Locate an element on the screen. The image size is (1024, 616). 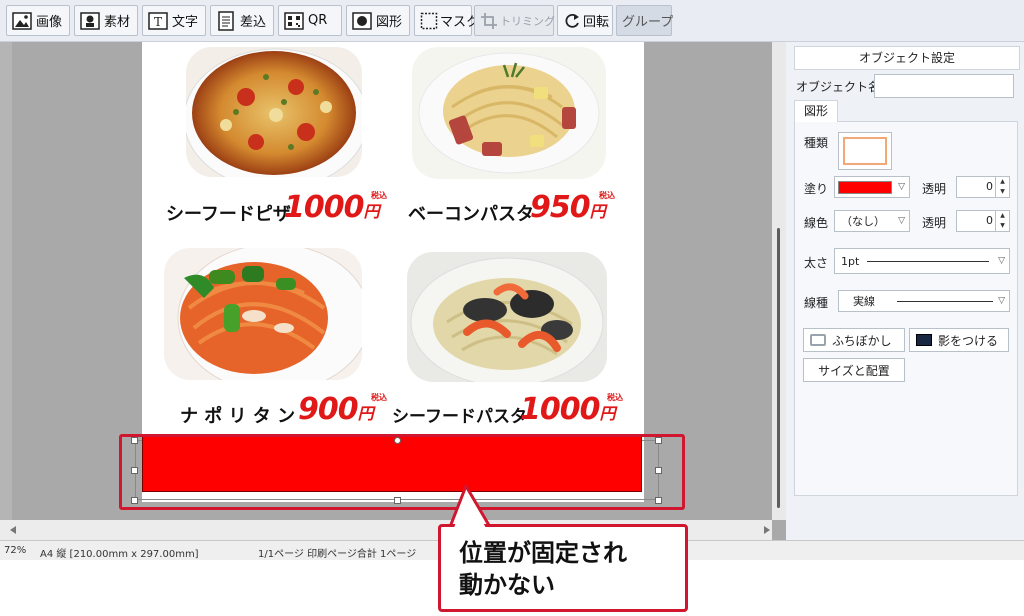
fill-label: 塗り is located at coordinates (816, 189).